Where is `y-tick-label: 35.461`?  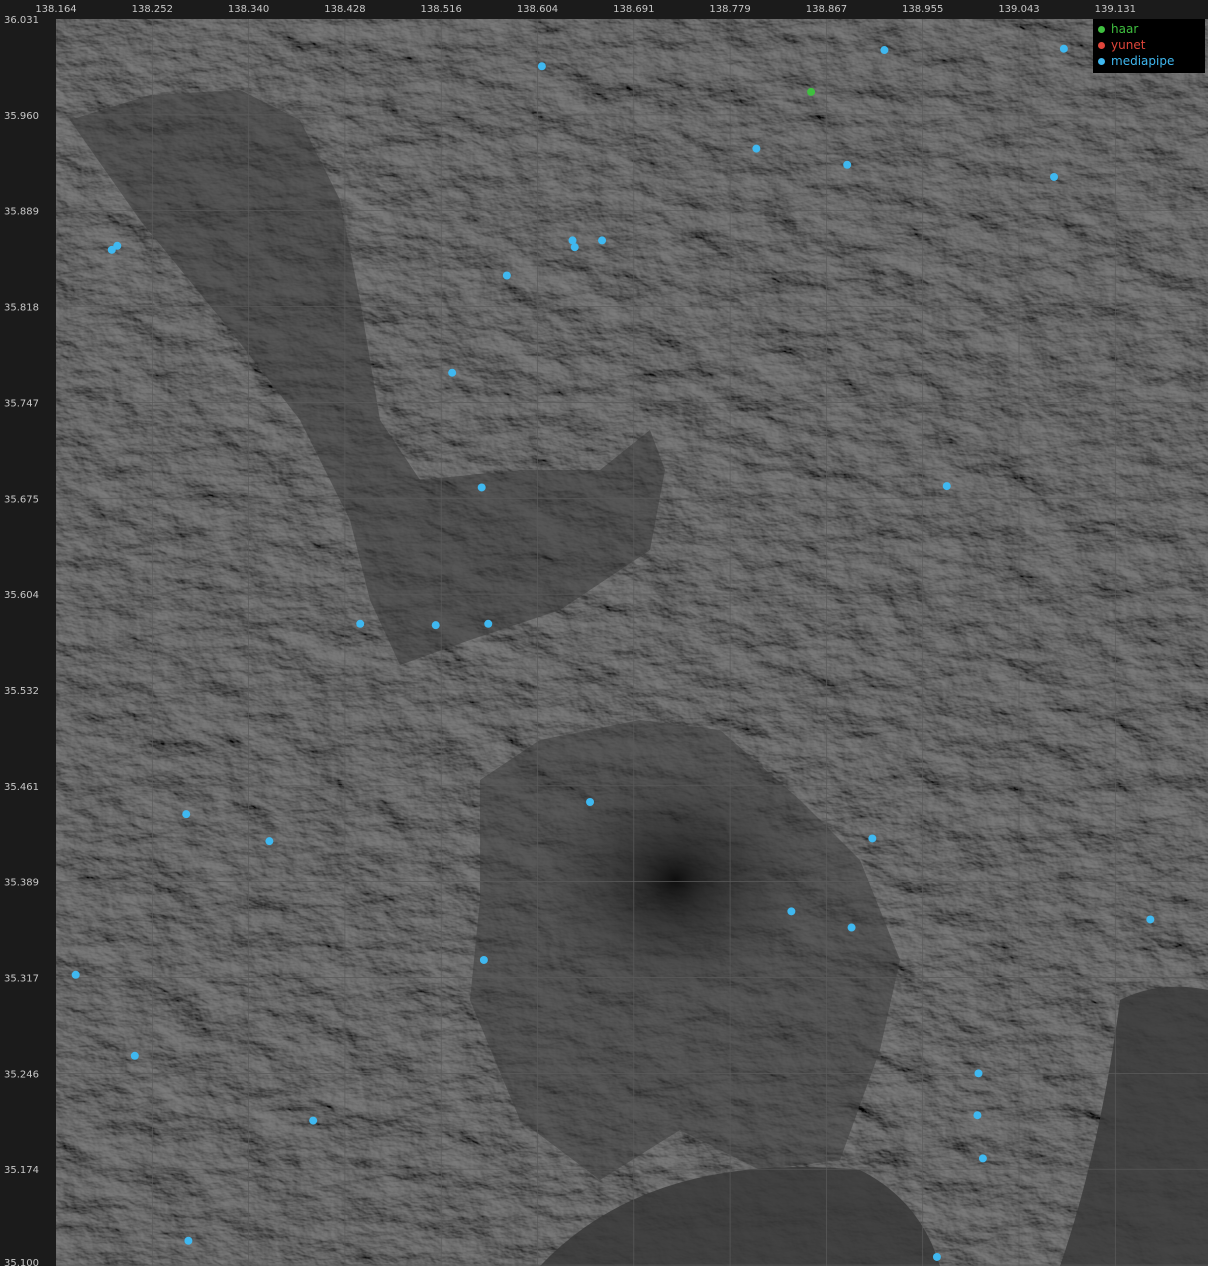 y-tick-label: 35.461 is located at coordinates (21, 787).